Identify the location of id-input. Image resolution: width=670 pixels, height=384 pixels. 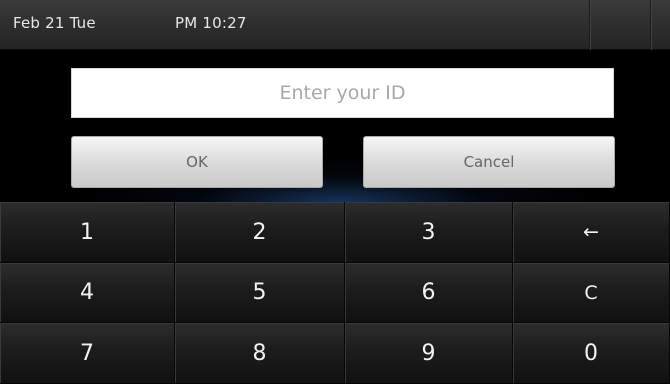
(342, 93).